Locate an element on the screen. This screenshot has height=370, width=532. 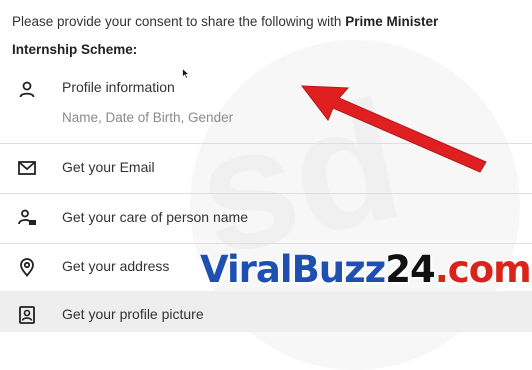
care-of-person-icon is located at coordinates (27, 218).